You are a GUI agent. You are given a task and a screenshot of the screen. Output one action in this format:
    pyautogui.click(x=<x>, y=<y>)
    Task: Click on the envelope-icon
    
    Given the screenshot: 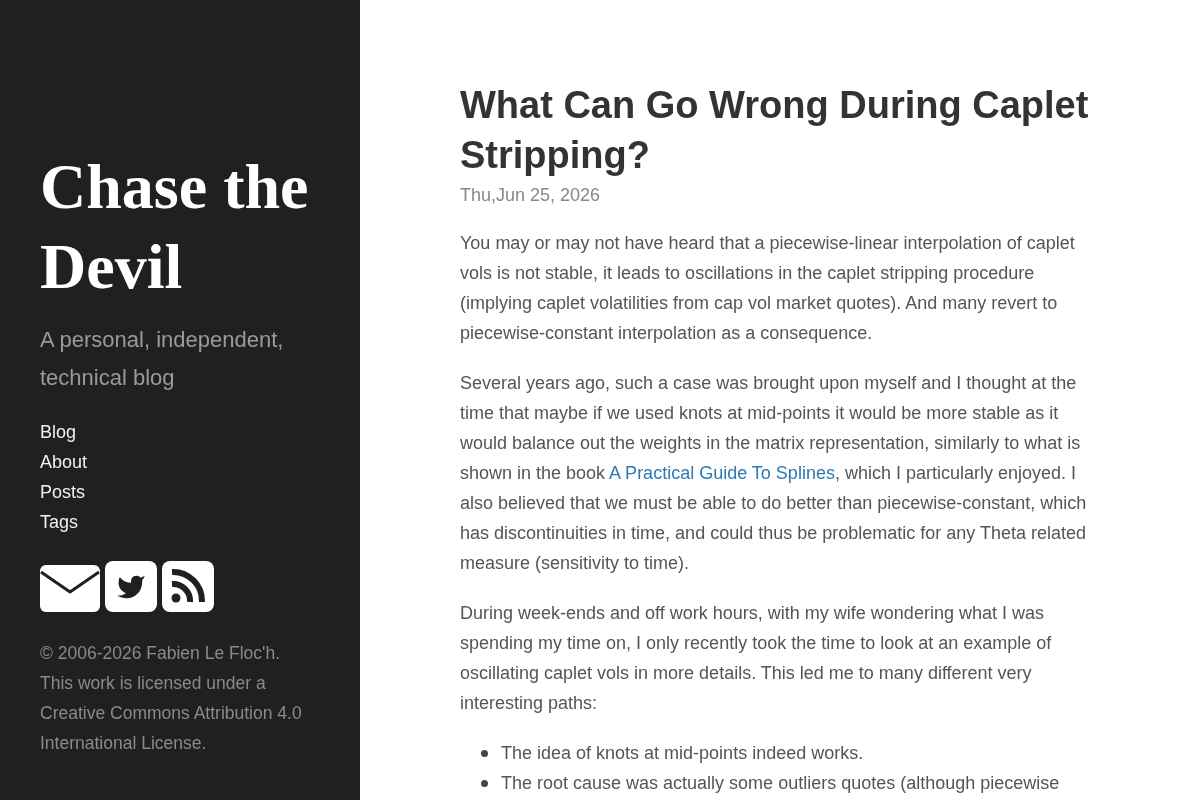 What is the action you would take?
    pyautogui.click(x=70, y=588)
    